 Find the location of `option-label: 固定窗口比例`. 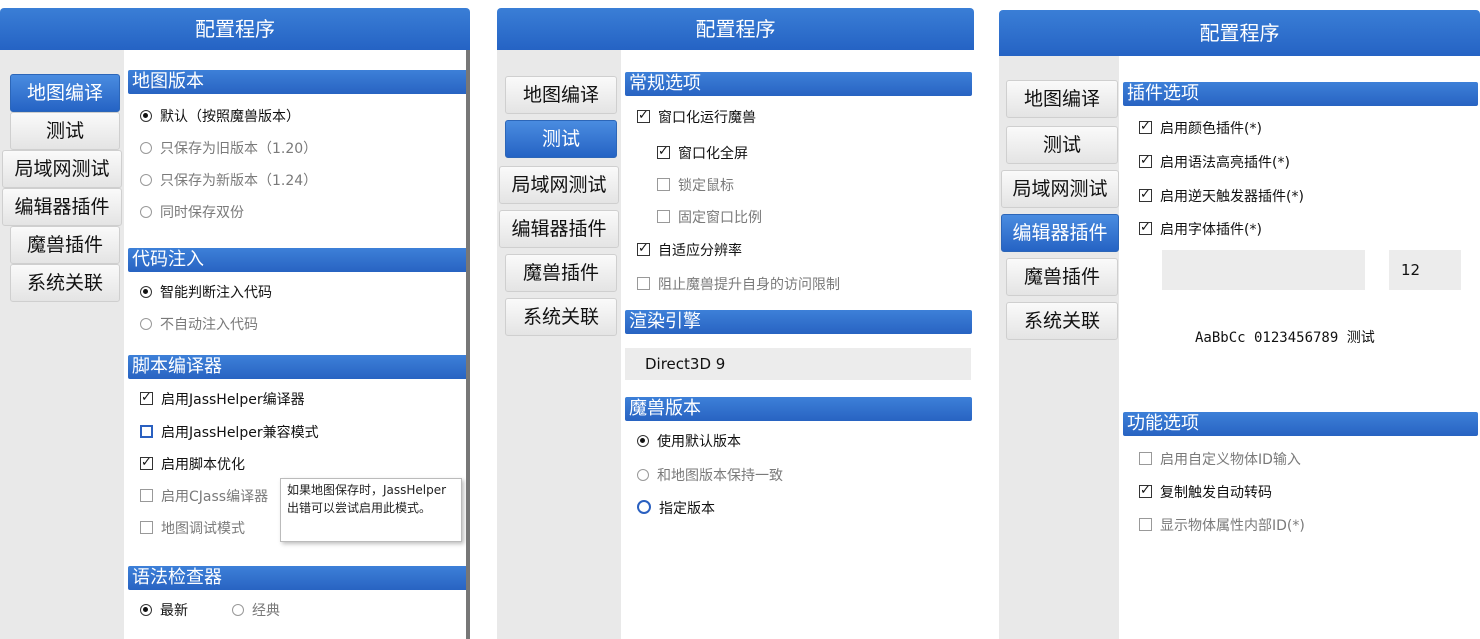

option-label: 固定窗口比例 is located at coordinates (720, 218).